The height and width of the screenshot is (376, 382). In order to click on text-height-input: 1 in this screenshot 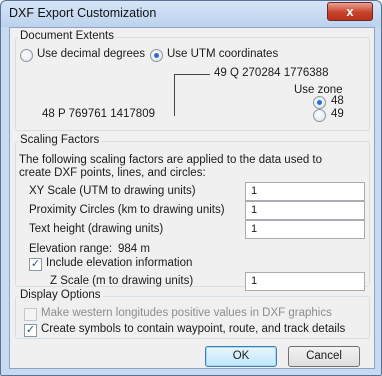, I will do `click(305, 229)`.